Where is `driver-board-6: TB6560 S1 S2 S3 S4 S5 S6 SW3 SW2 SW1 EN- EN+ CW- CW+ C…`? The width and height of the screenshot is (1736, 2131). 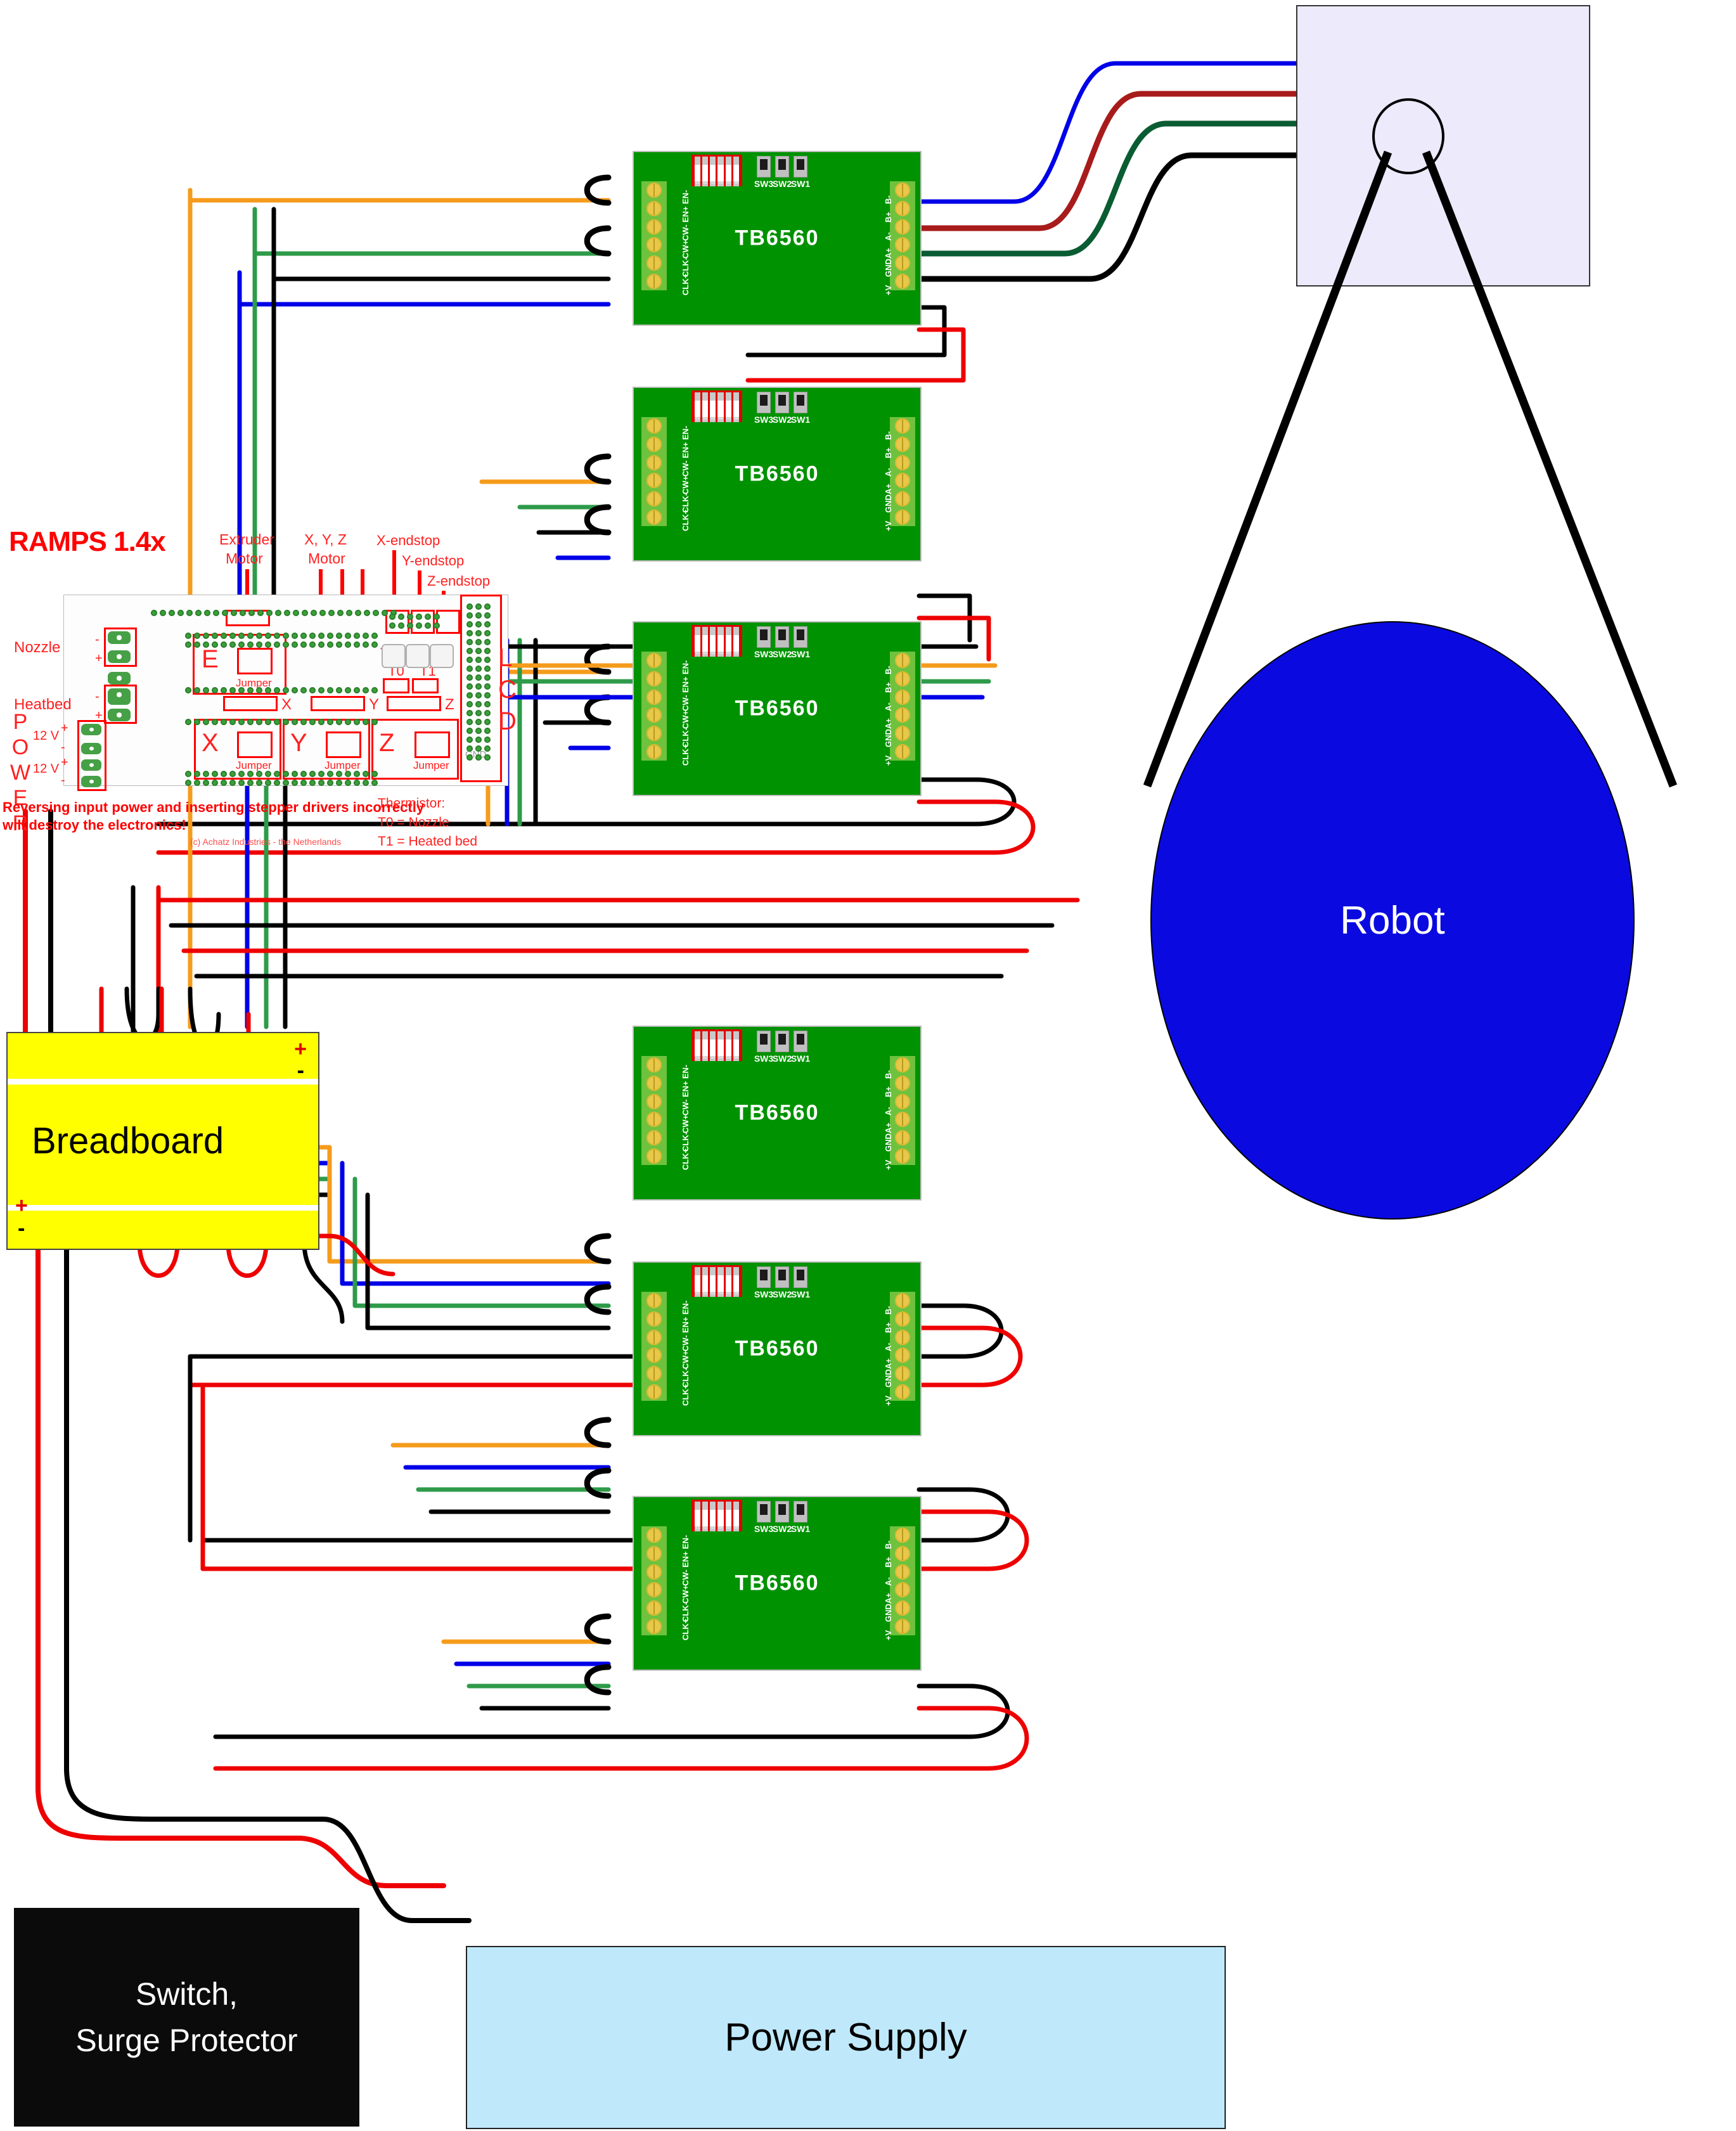 driver-board-6: TB6560 S1 S2 S3 S4 S5 S6 SW3 SW2 SW1 EN- EN+ CW- CW+ C… is located at coordinates (777, 1584).